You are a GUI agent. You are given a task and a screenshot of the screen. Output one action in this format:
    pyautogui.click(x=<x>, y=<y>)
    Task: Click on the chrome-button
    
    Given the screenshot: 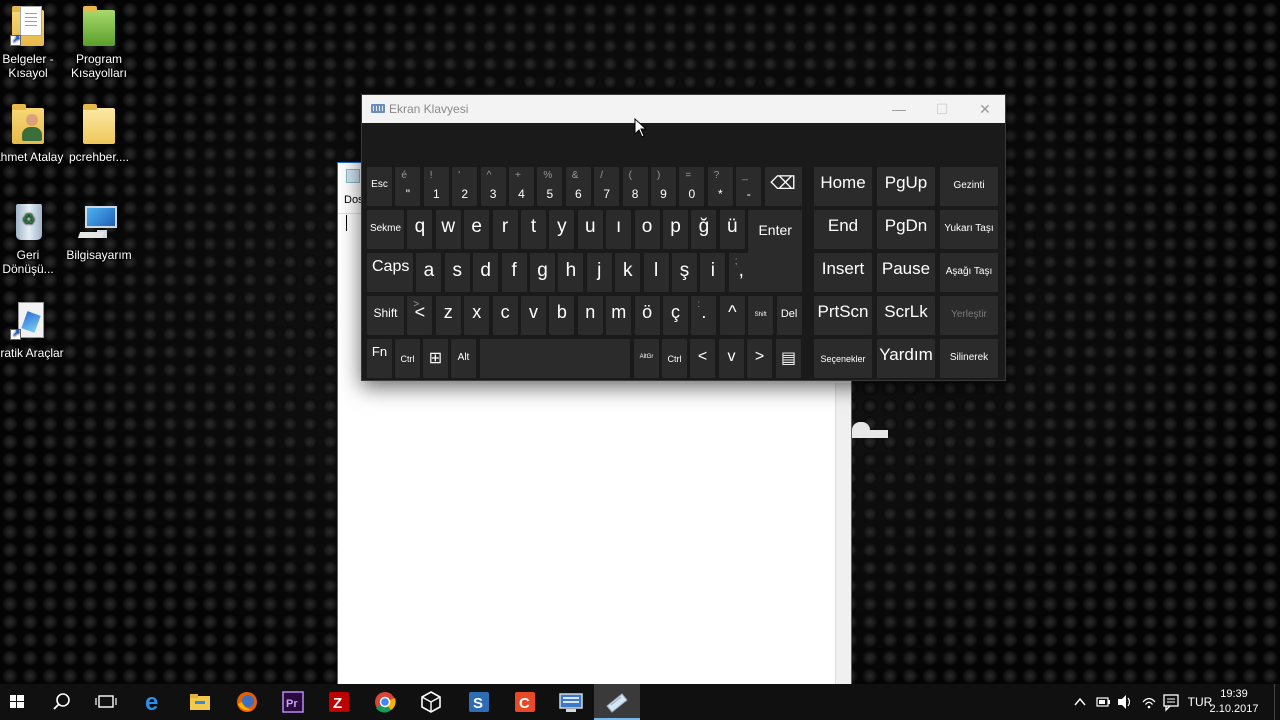 What is the action you would take?
    pyautogui.click(x=385, y=702)
    